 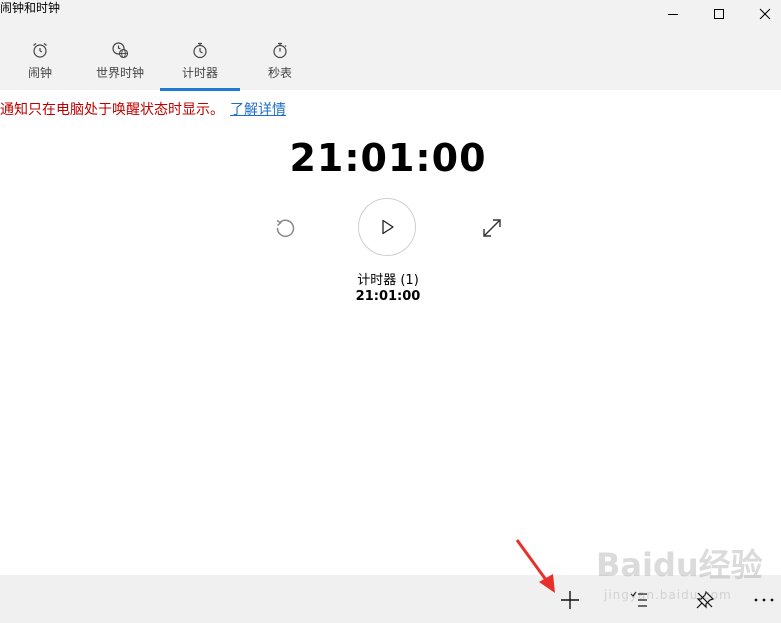 I want to click on reset-icon, so click(x=285, y=228).